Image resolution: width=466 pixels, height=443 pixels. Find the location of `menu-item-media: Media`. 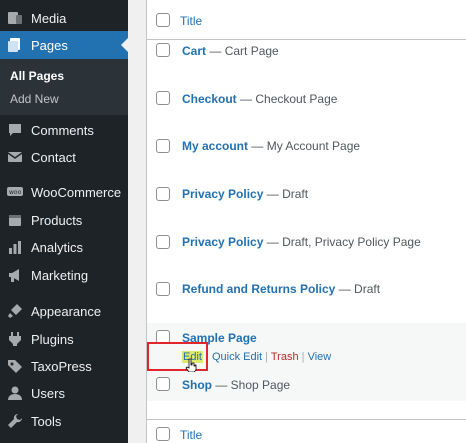

menu-item-media: Media is located at coordinates (64, 18).